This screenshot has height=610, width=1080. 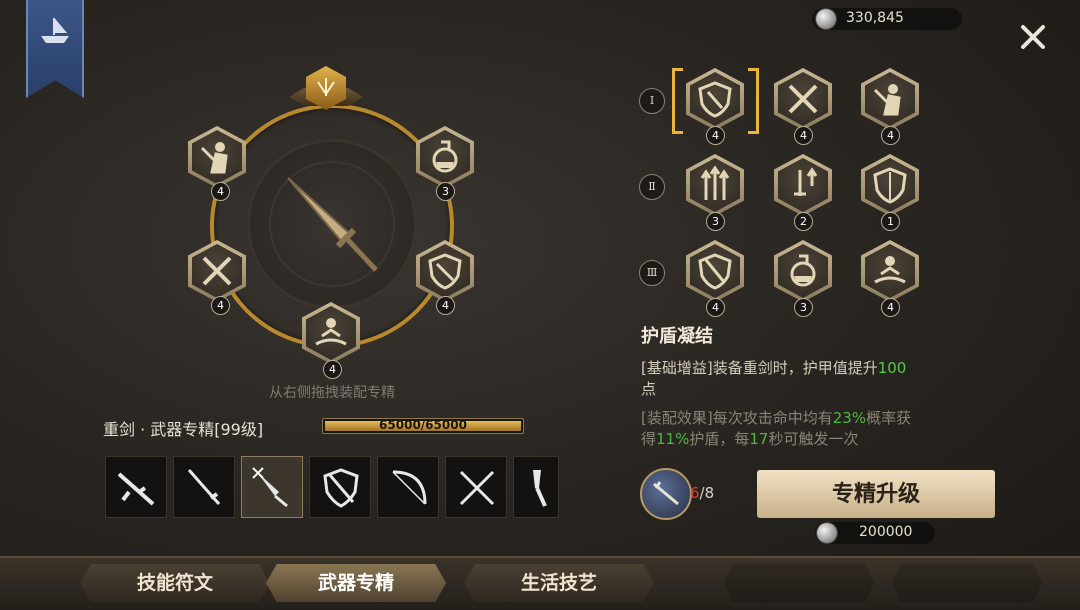 I want to click on currency-balance: 330,845, so click(x=875, y=18).